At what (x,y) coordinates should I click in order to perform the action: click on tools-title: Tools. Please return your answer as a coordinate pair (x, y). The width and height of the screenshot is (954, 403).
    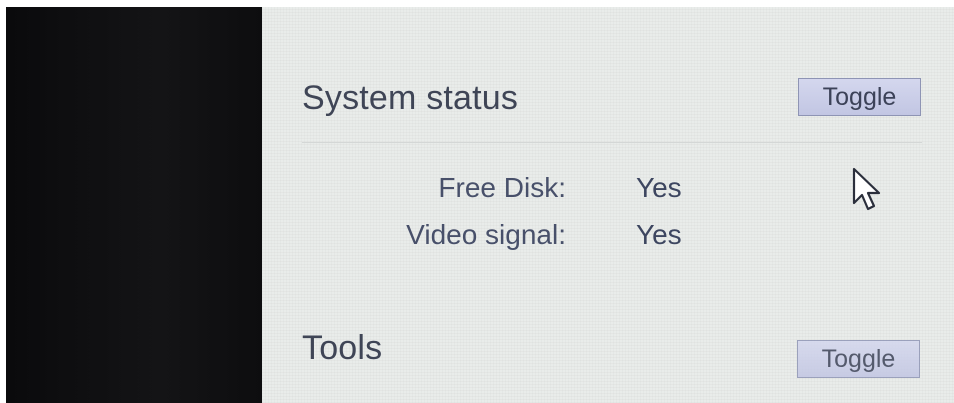
    Looking at the image, I should click on (342, 348).